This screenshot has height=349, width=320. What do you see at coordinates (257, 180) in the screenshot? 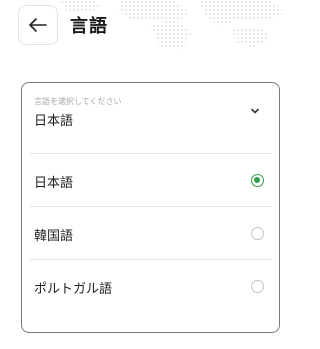
I see `radio-selected` at bounding box center [257, 180].